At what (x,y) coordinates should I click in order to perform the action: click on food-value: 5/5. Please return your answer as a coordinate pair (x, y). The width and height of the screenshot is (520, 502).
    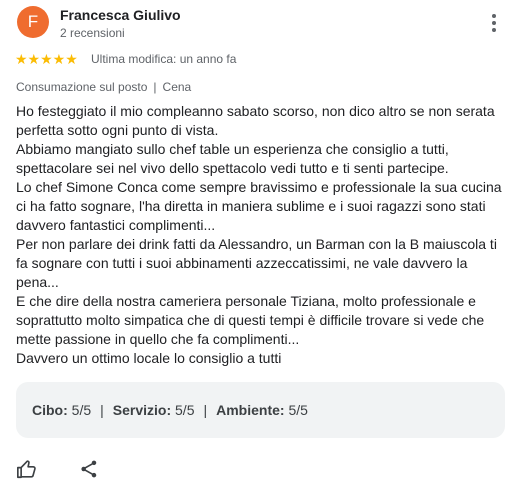
    Looking at the image, I should click on (81, 410).